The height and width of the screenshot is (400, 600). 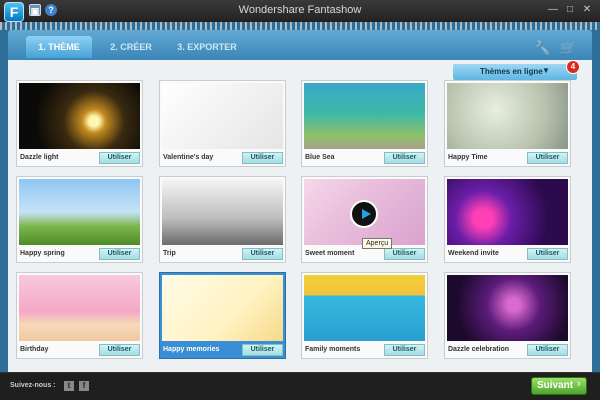 I want to click on theme-title: Trip, so click(x=169, y=253).